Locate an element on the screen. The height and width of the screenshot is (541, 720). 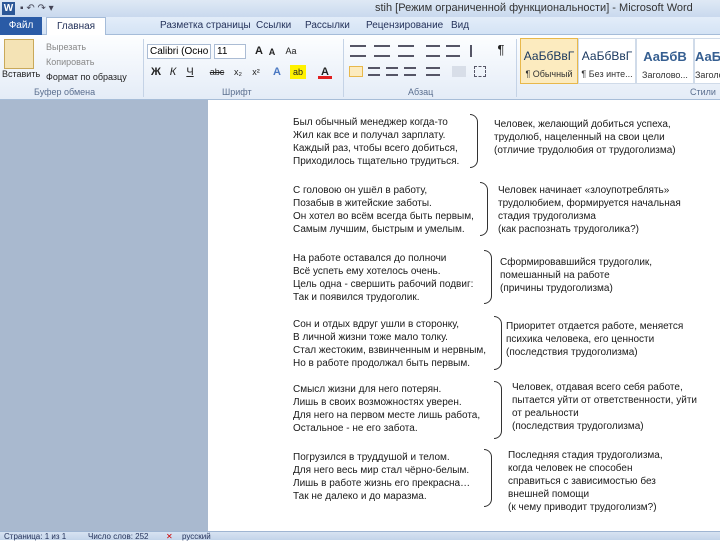
poem-line: Каждый раз, чтобы всего добиться, is located at coordinates (375, 148).